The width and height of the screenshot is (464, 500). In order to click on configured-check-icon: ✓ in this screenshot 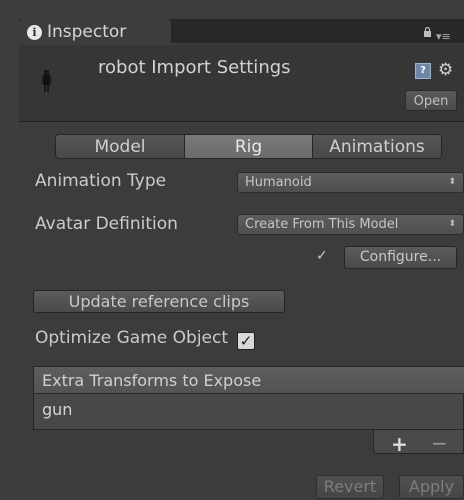, I will do `click(322, 256)`.